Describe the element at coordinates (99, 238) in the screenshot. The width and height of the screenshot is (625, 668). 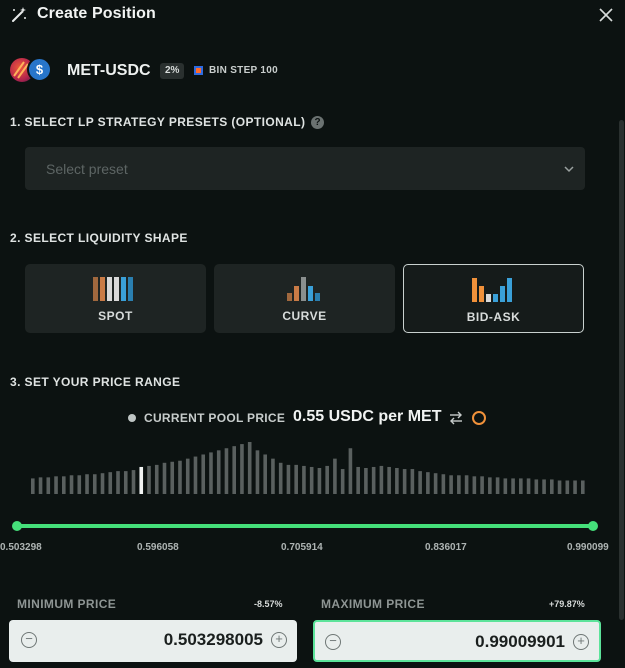
I see `shape-section-label: 2. SELECT LIQUIDITY SHAPE` at that location.